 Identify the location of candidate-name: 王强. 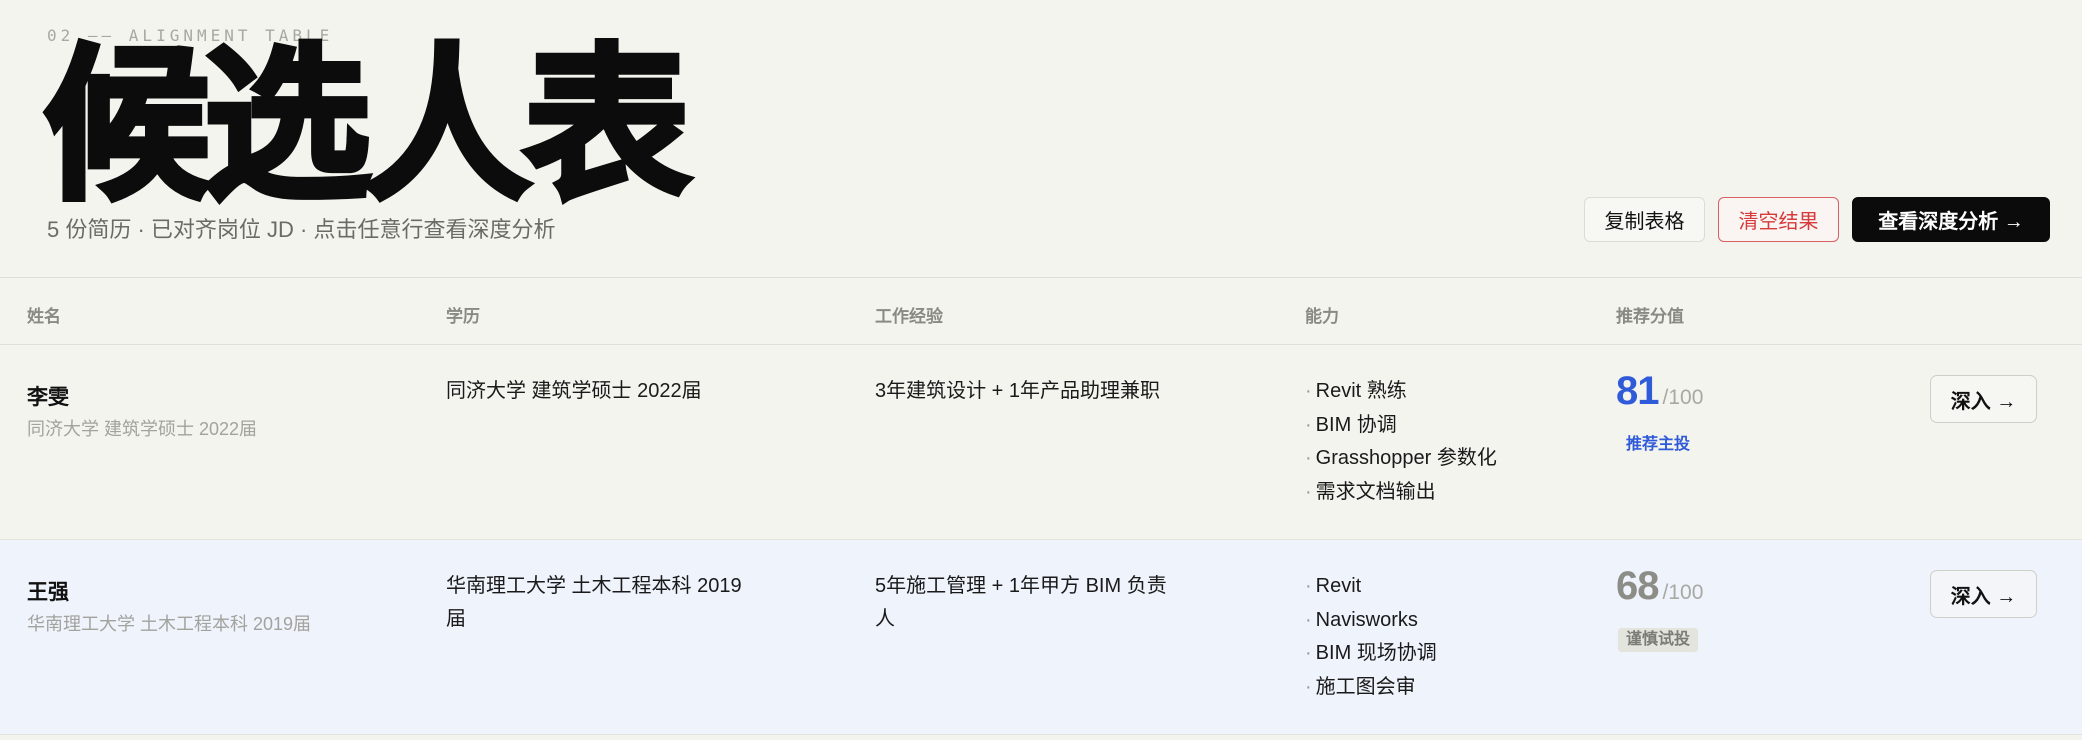
(48, 592).